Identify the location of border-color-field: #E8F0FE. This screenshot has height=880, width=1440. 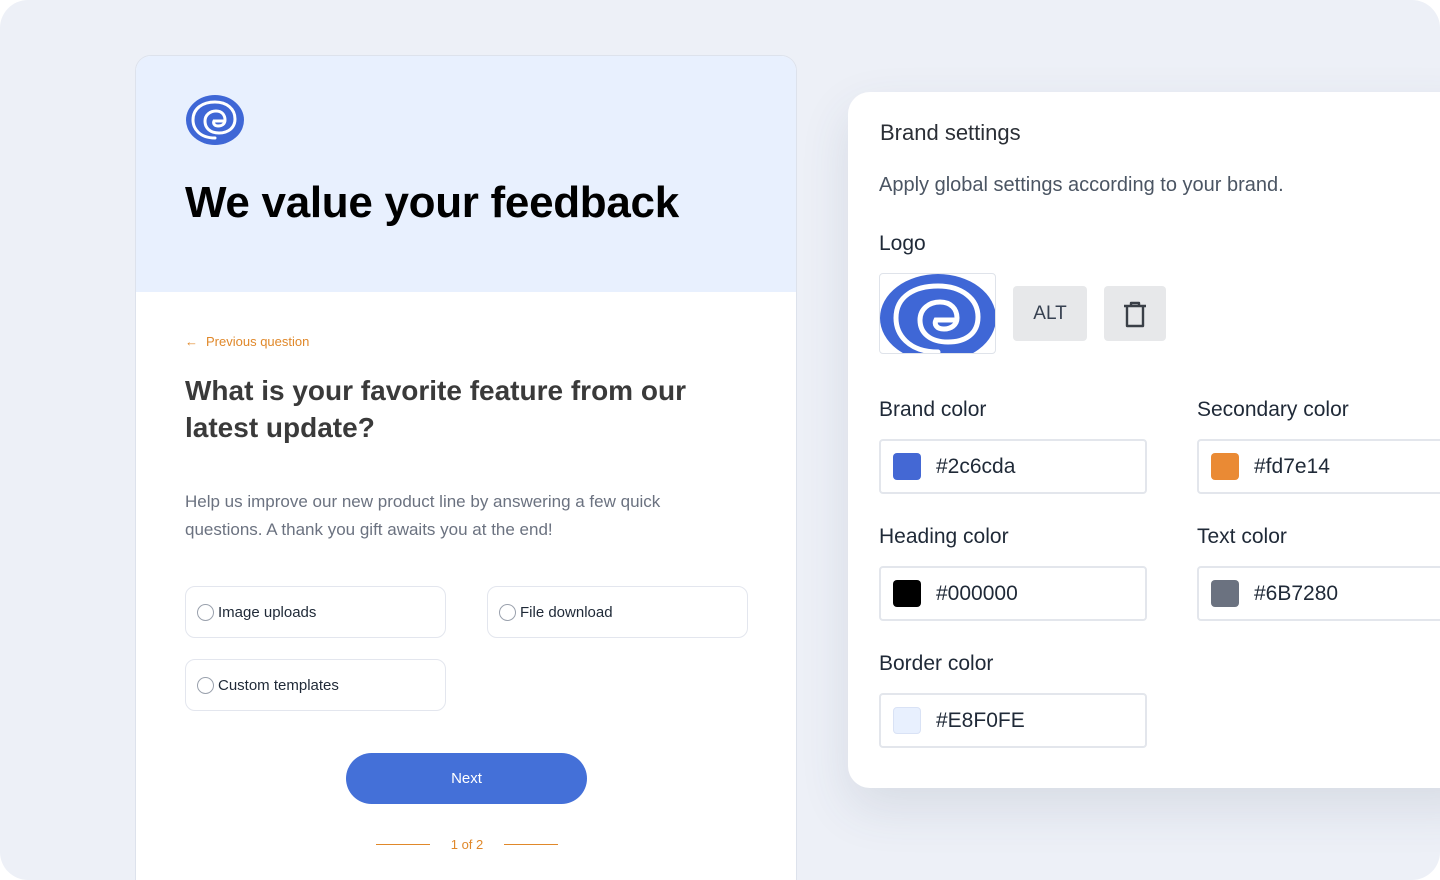
(1013, 720).